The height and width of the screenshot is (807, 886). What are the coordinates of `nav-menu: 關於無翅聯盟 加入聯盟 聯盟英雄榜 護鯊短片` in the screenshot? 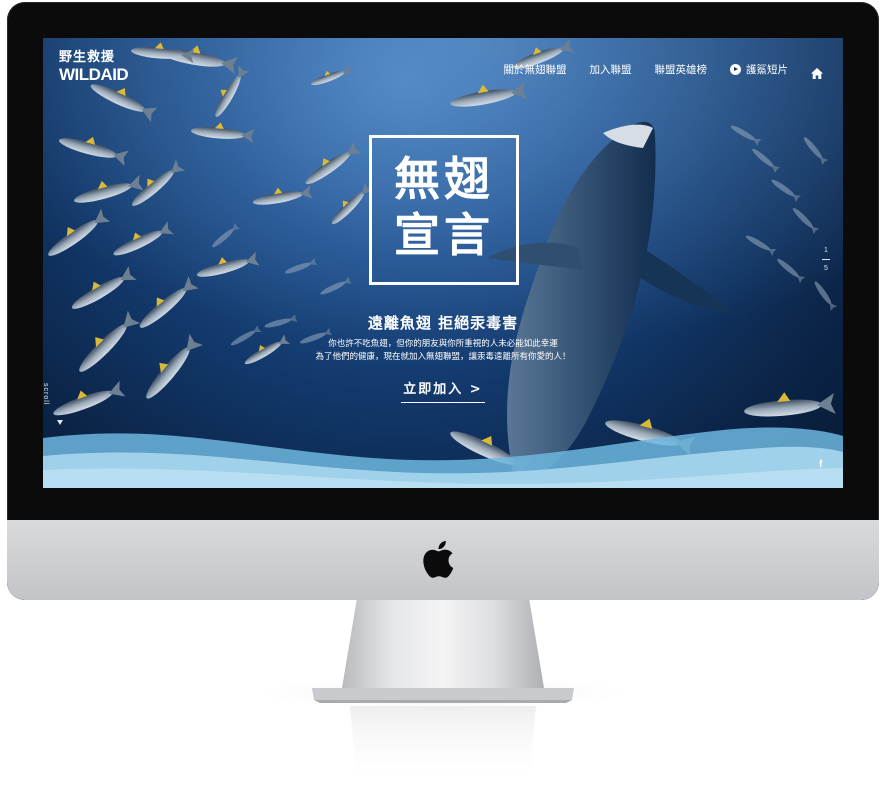 It's located at (652, 70).